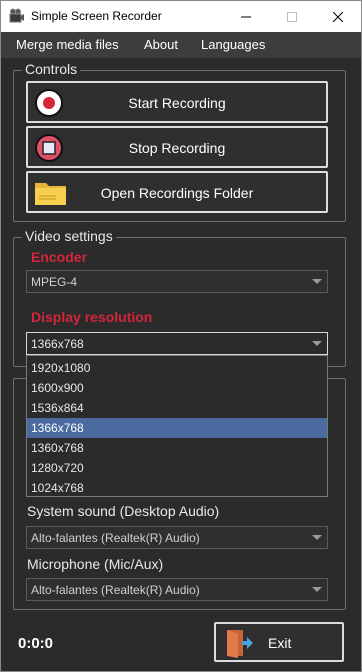 The image size is (362, 672). Describe the element at coordinates (95, 564) in the screenshot. I see `microphone-label: Microphone (Mic/Aux)` at that location.